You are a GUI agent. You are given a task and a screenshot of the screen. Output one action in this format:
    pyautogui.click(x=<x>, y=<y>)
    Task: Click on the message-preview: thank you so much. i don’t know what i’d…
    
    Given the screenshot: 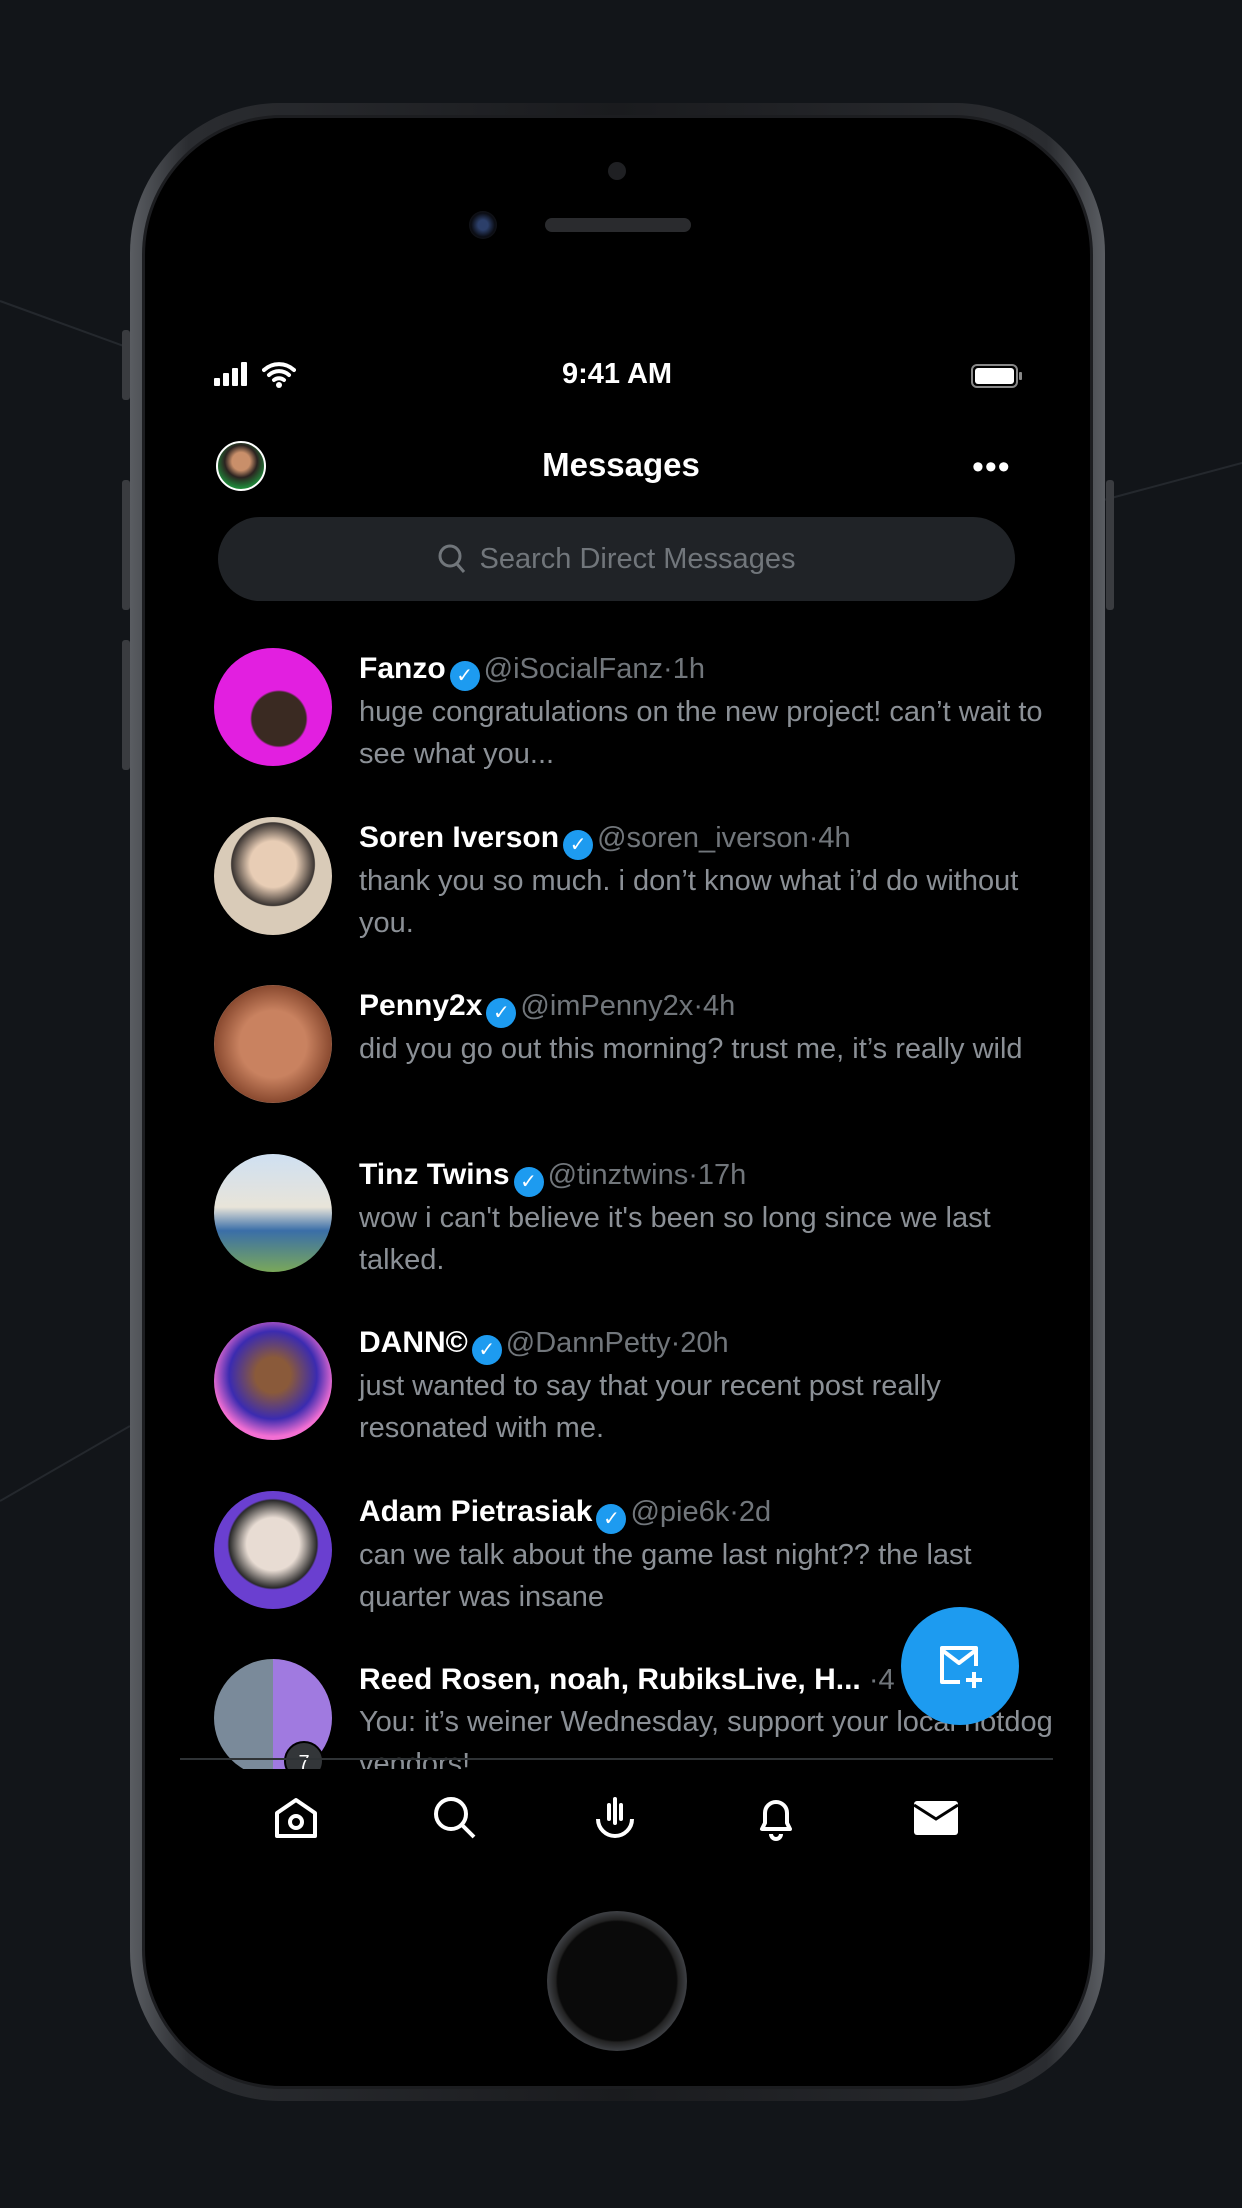 What is the action you would take?
    pyautogui.click(x=689, y=901)
    